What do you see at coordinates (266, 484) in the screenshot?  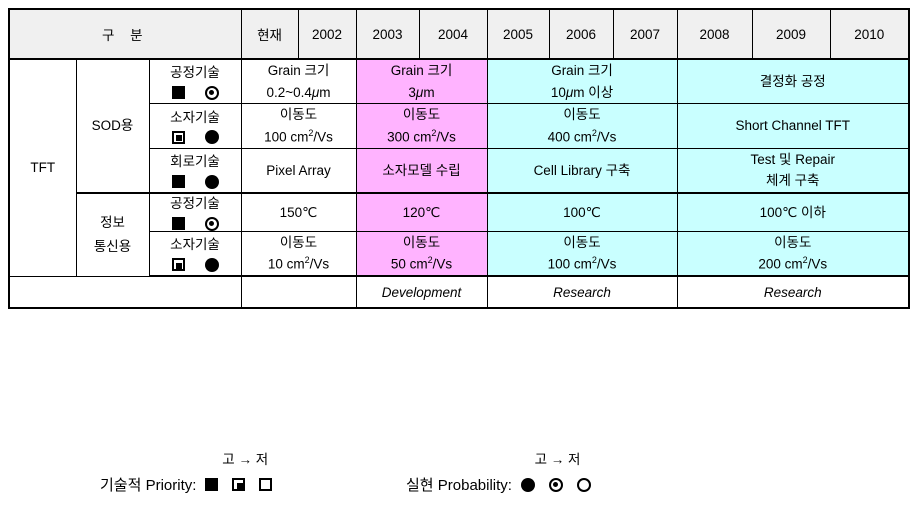 I see `open-square-icon` at bounding box center [266, 484].